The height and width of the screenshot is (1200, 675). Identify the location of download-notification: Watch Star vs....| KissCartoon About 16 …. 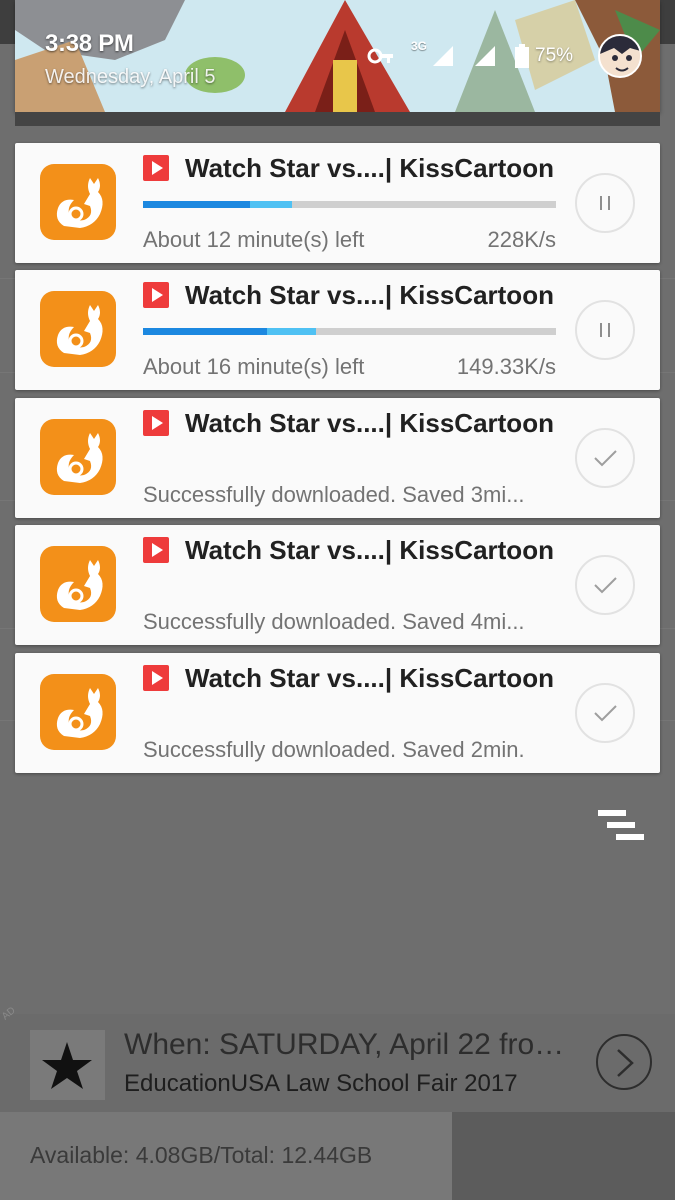
(337, 330).